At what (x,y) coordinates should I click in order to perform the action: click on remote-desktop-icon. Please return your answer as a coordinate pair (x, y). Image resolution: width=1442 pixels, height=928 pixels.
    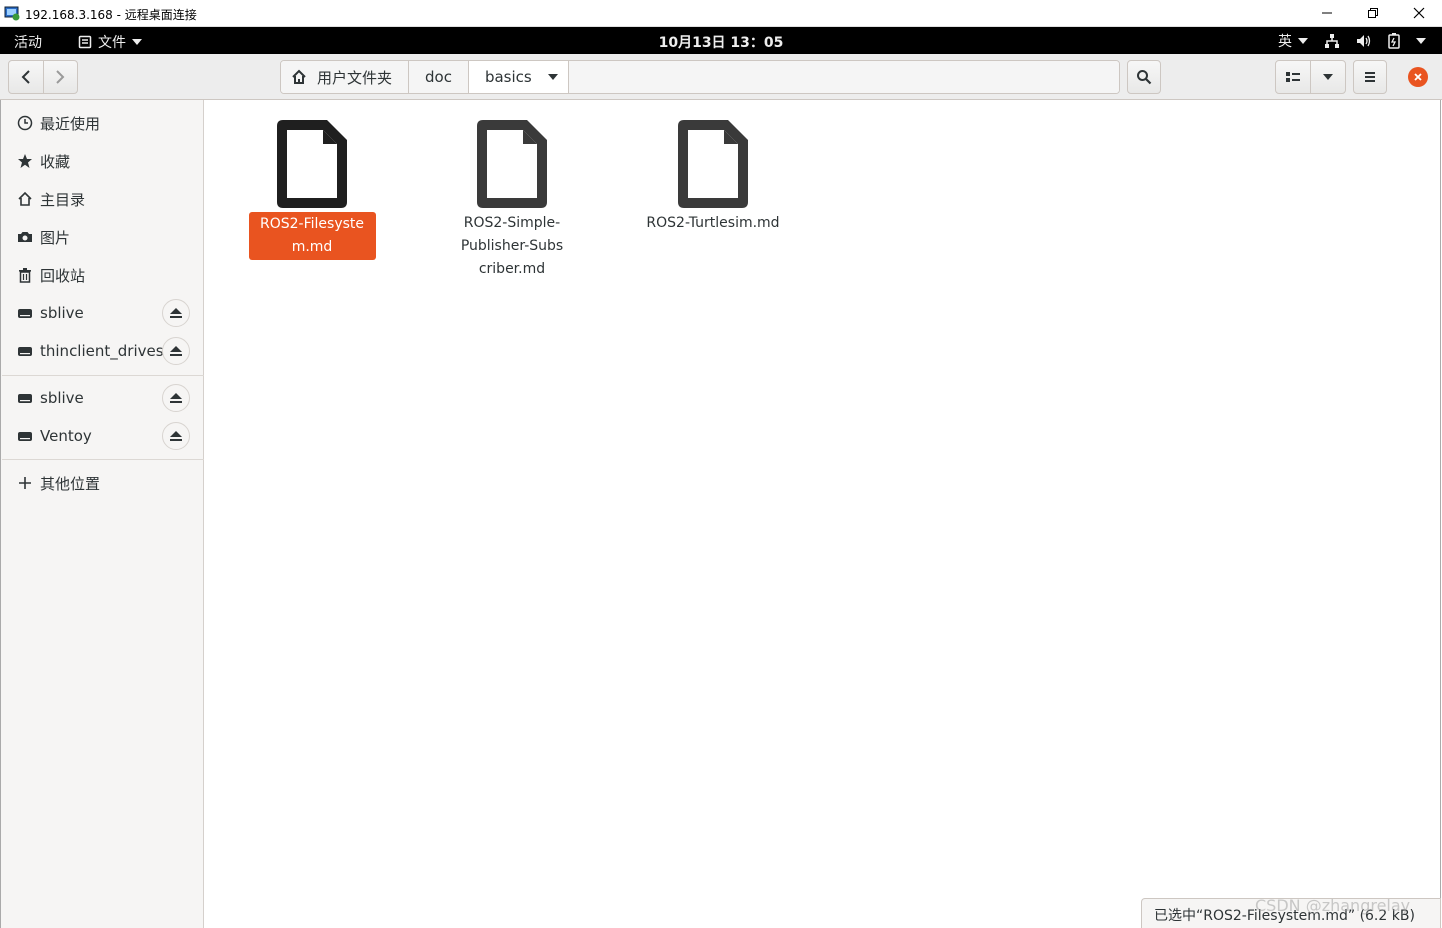
    Looking at the image, I should click on (12, 13).